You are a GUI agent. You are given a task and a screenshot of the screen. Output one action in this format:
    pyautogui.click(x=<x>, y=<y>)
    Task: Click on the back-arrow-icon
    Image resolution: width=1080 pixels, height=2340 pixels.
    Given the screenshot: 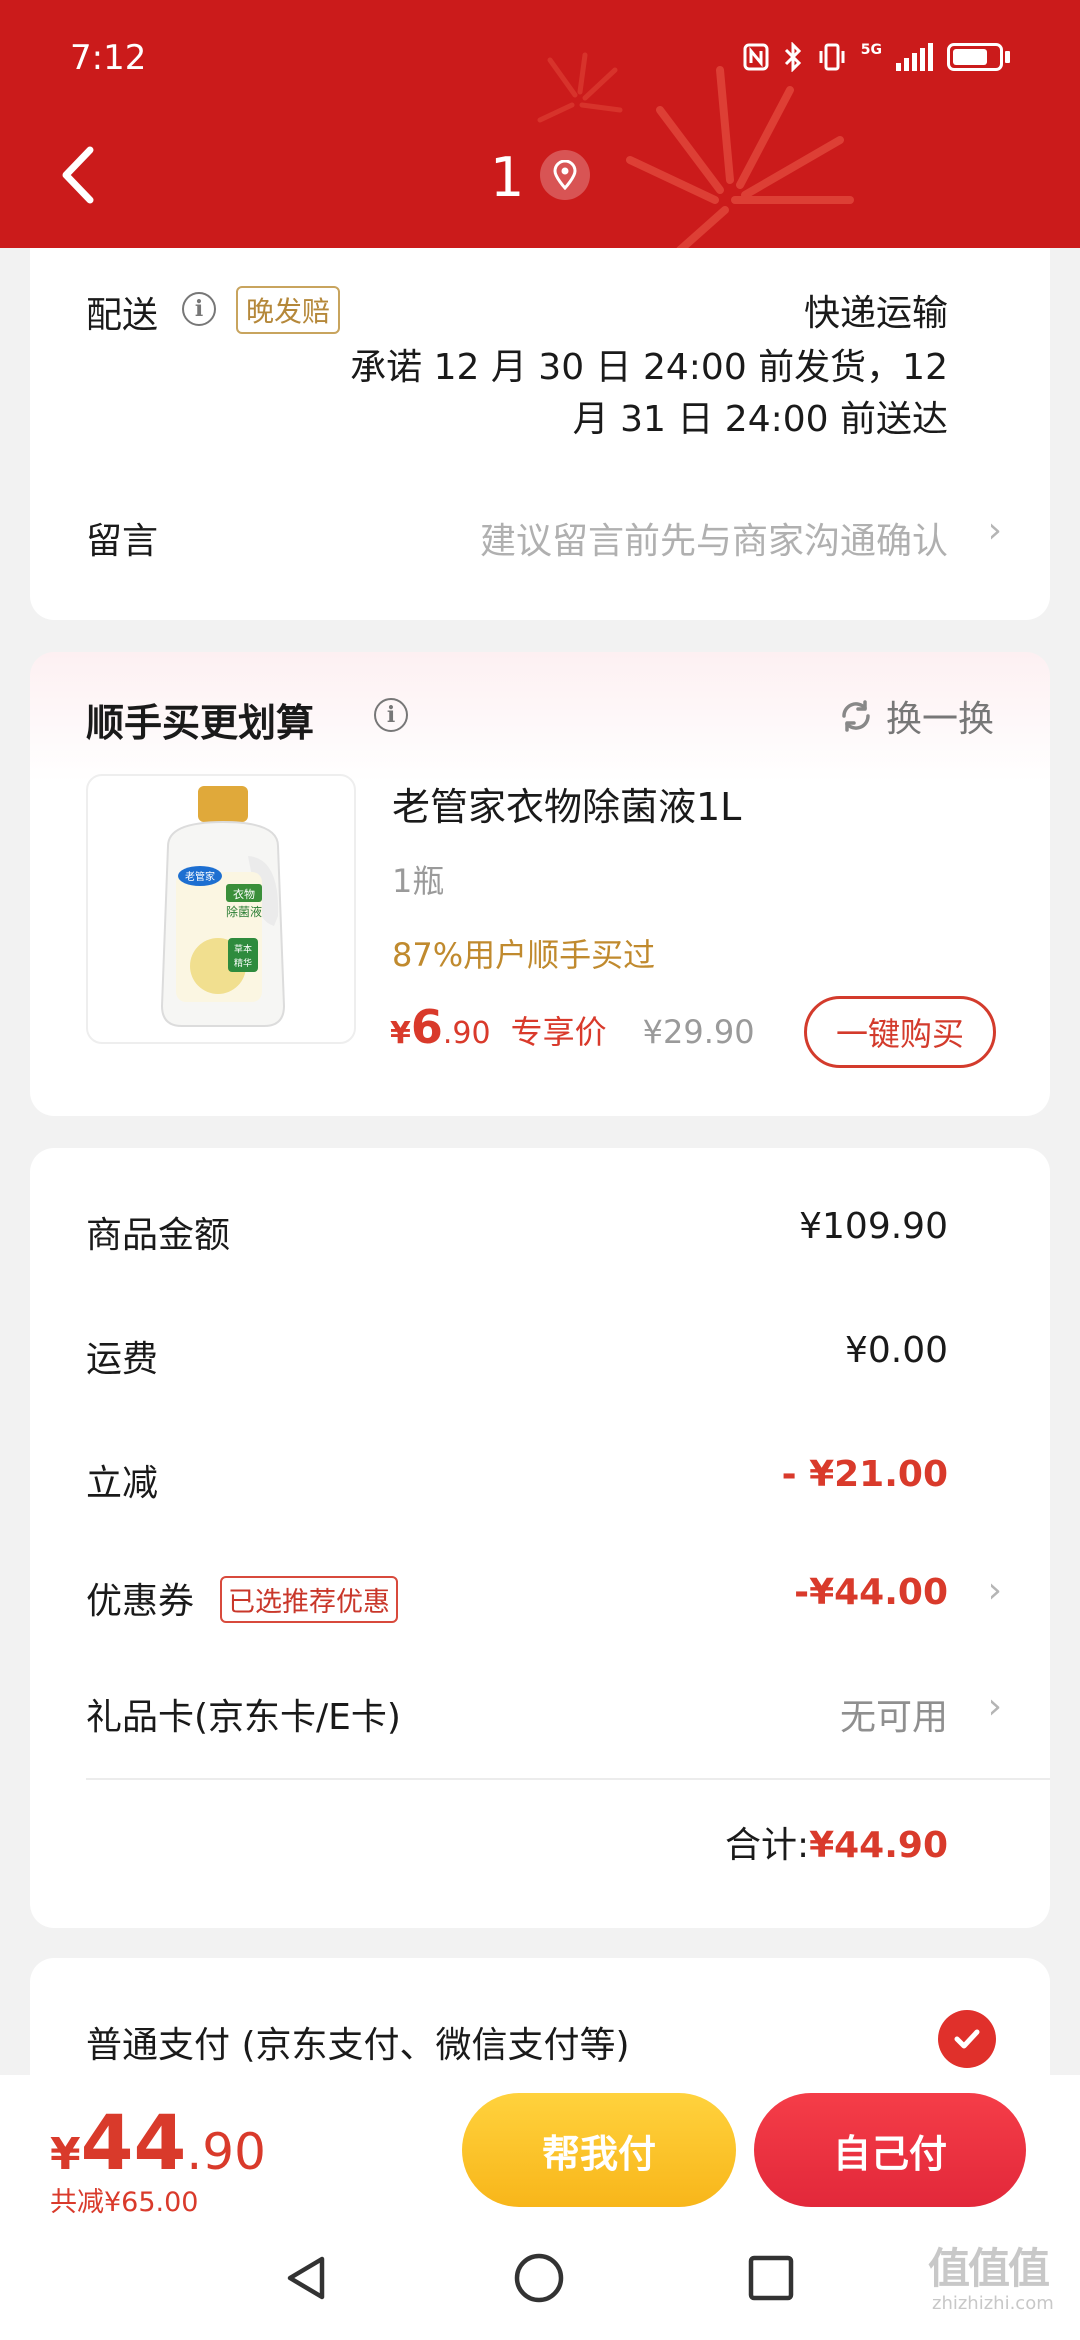 What is the action you would take?
    pyautogui.click(x=82, y=175)
    